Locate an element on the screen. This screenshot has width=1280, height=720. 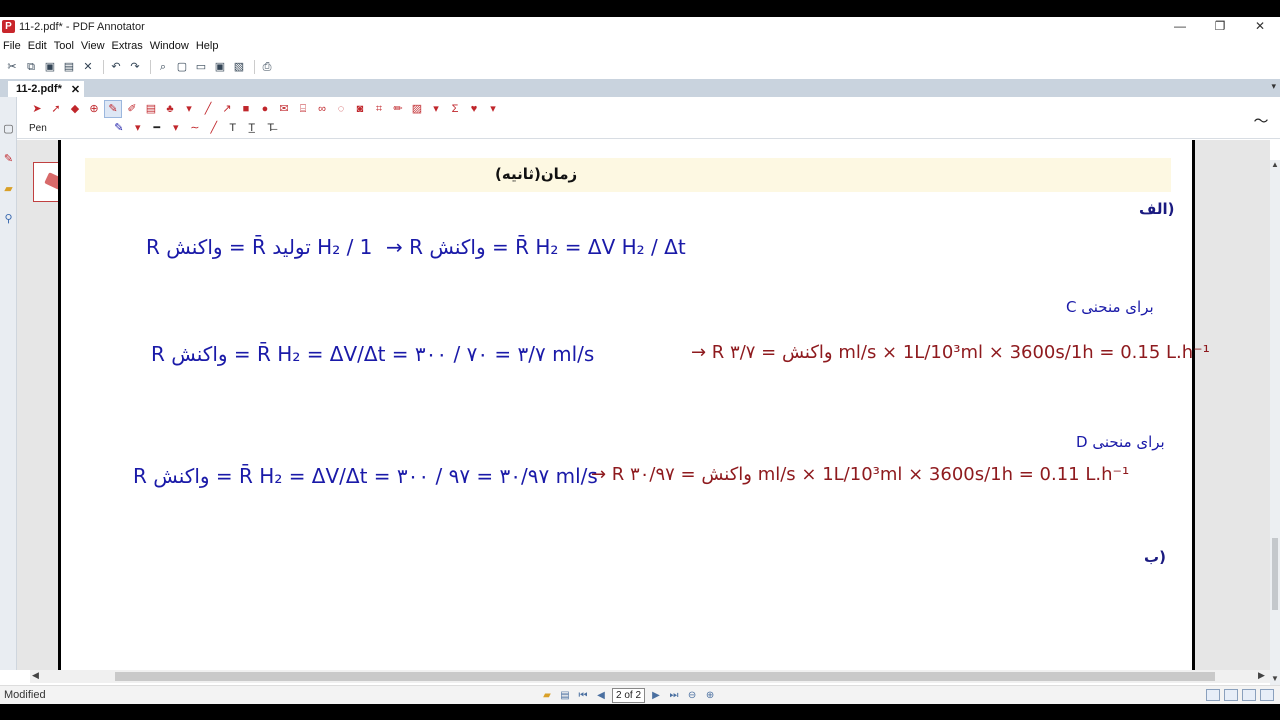
eraser-icon: ◆ is located at coordinates (75, 109).